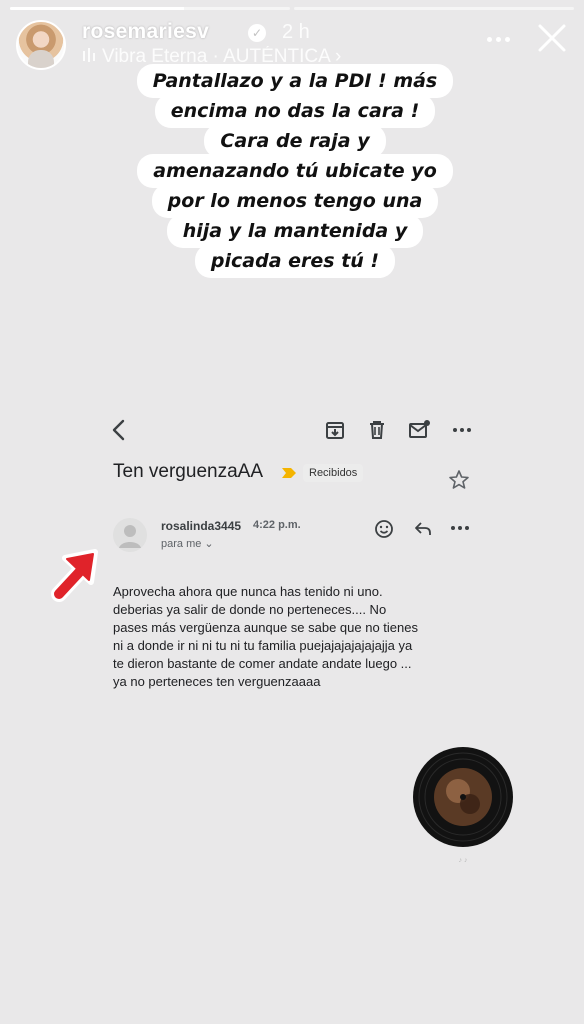  Describe the element at coordinates (295, 261) in the screenshot. I see `caption-line: picada eres tú !` at that location.